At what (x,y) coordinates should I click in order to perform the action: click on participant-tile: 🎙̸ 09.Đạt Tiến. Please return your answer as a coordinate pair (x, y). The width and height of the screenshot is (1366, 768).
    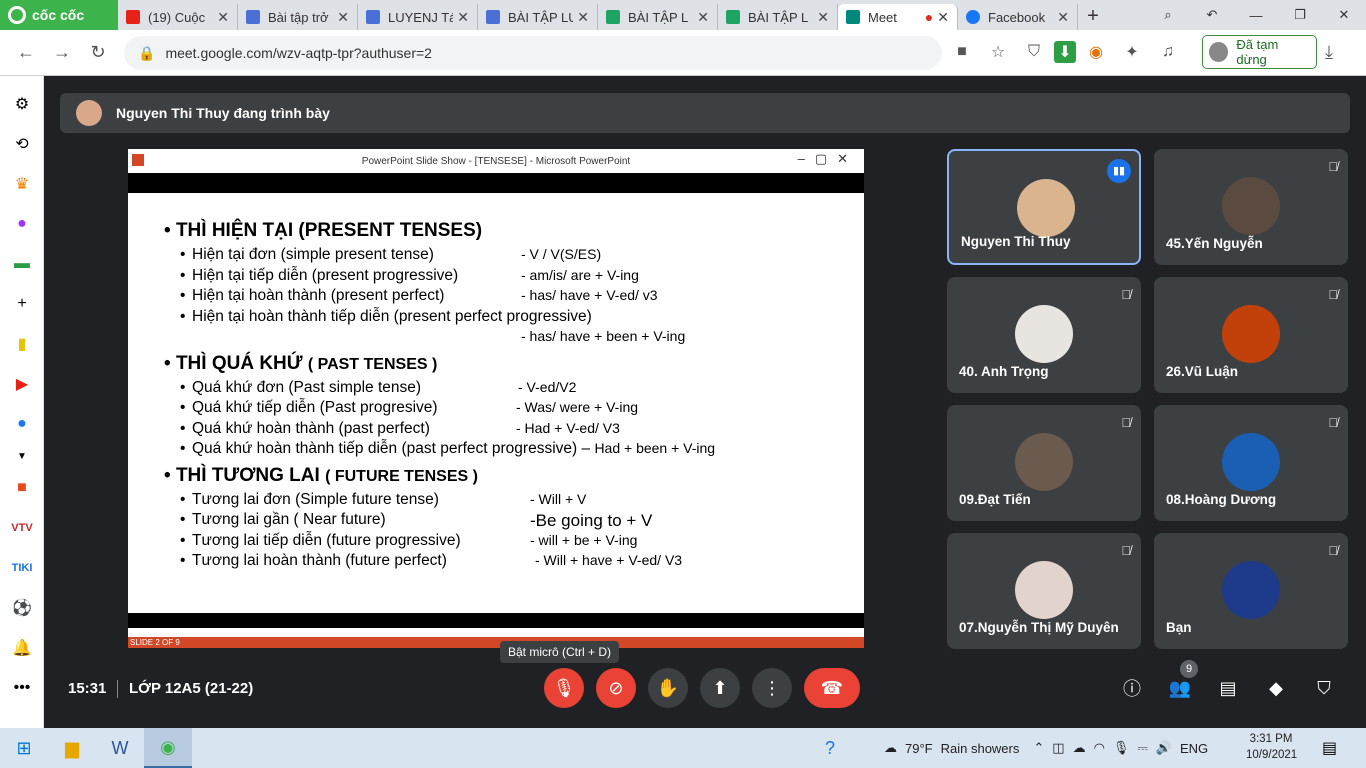
    Looking at the image, I should click on (1044, 463).